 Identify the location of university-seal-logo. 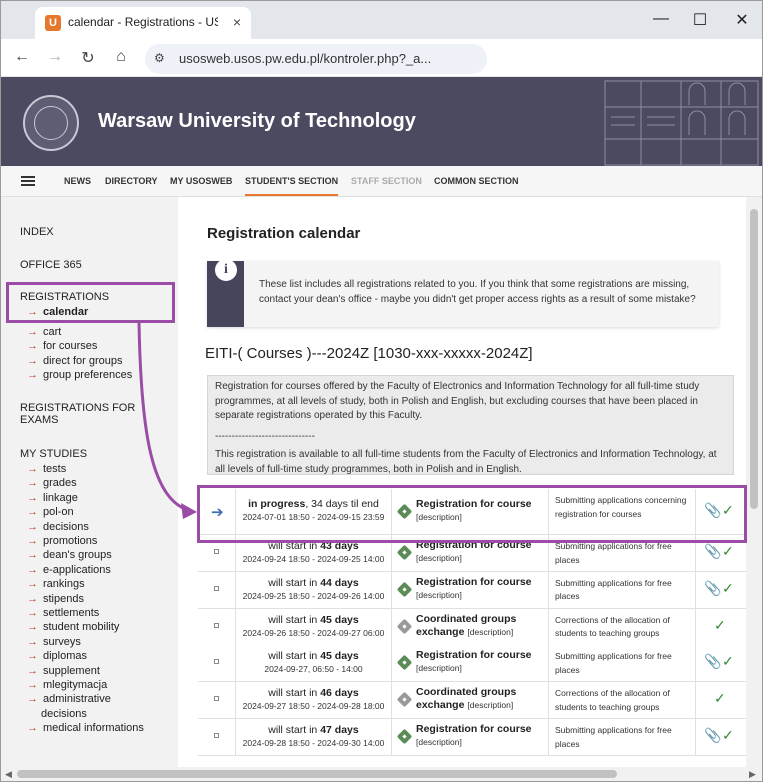
(51, 123).